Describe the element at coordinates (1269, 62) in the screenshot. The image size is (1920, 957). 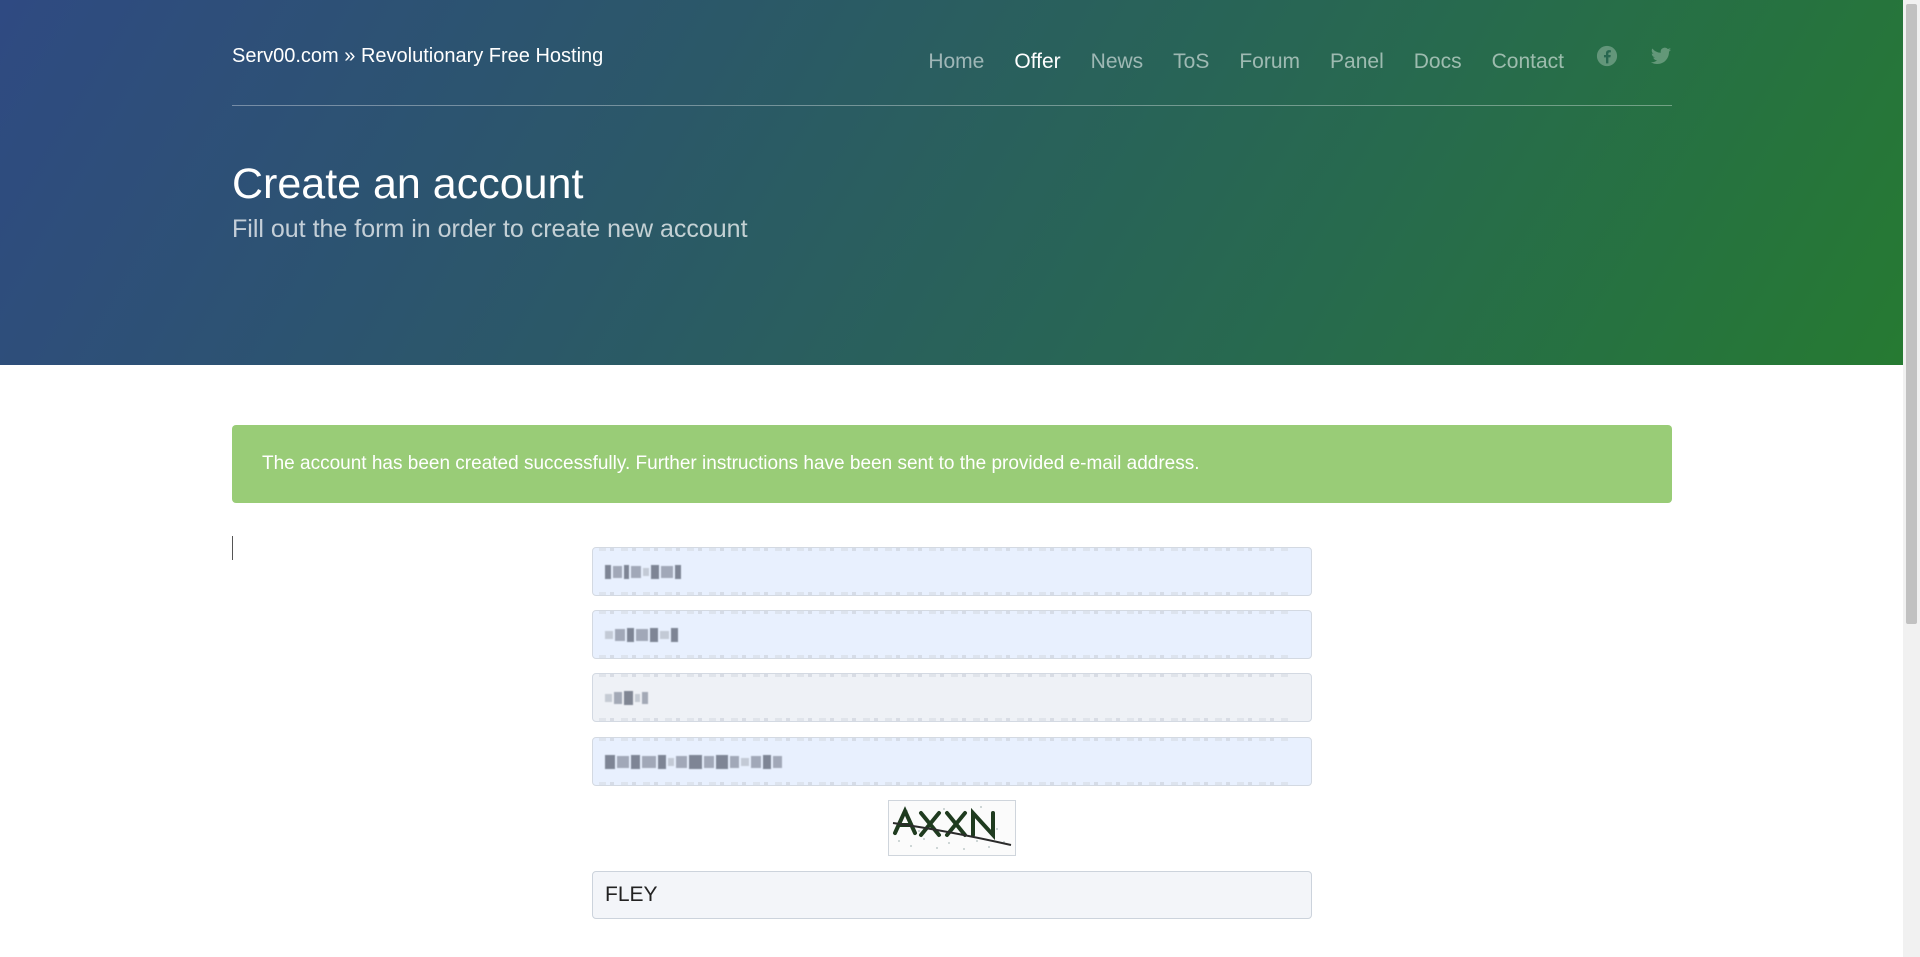
I see `nav-link-forum: Forum` at that location.